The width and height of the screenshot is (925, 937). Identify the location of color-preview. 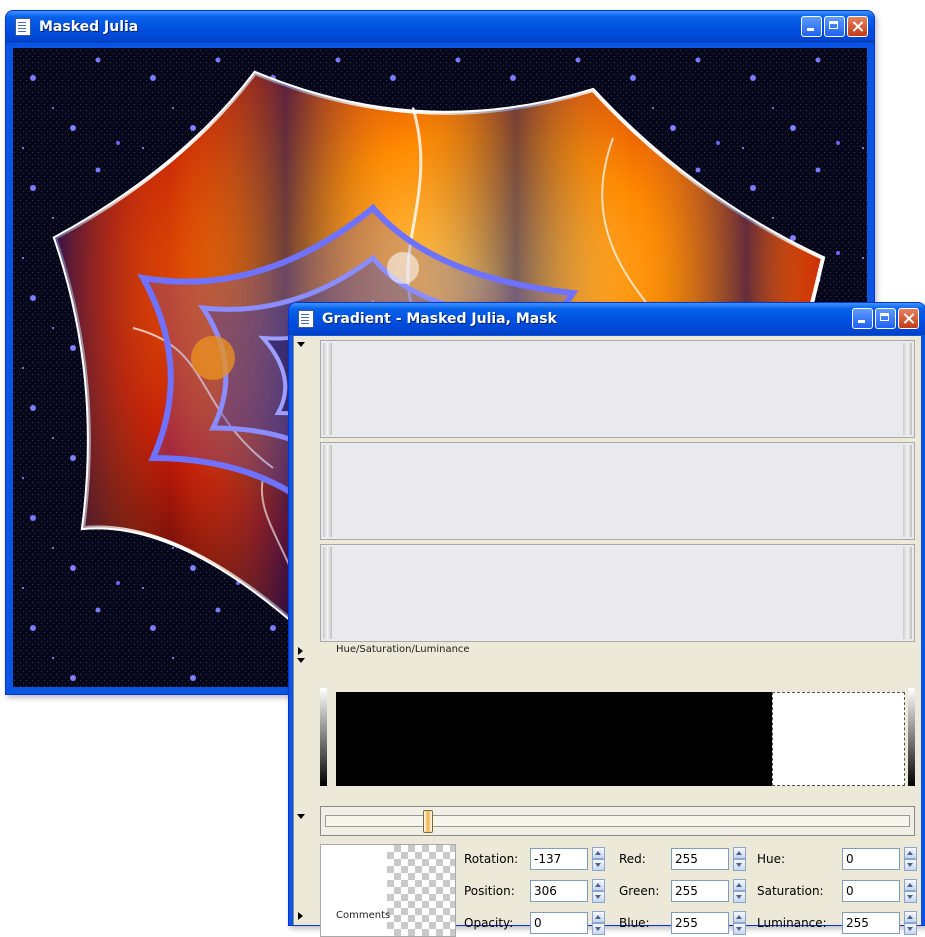
(388, 890).